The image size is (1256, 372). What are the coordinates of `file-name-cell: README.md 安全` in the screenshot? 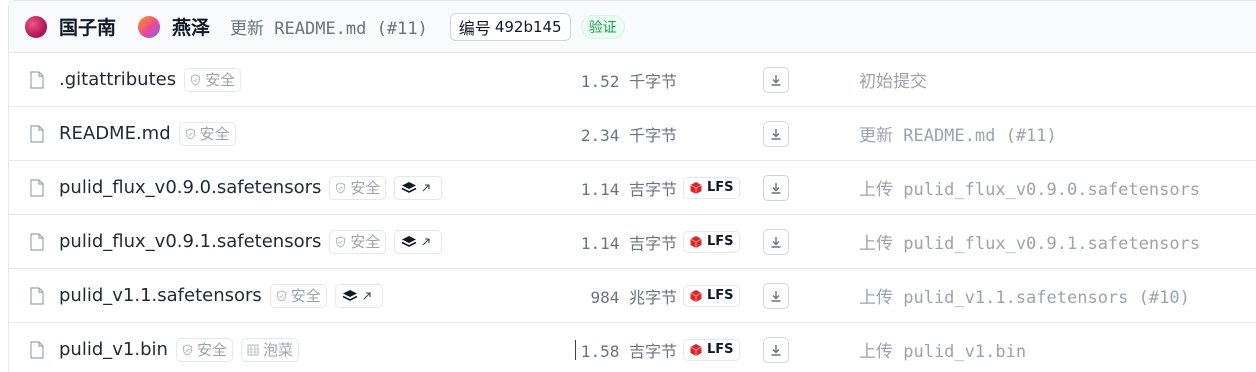 It's located at (147, 133).